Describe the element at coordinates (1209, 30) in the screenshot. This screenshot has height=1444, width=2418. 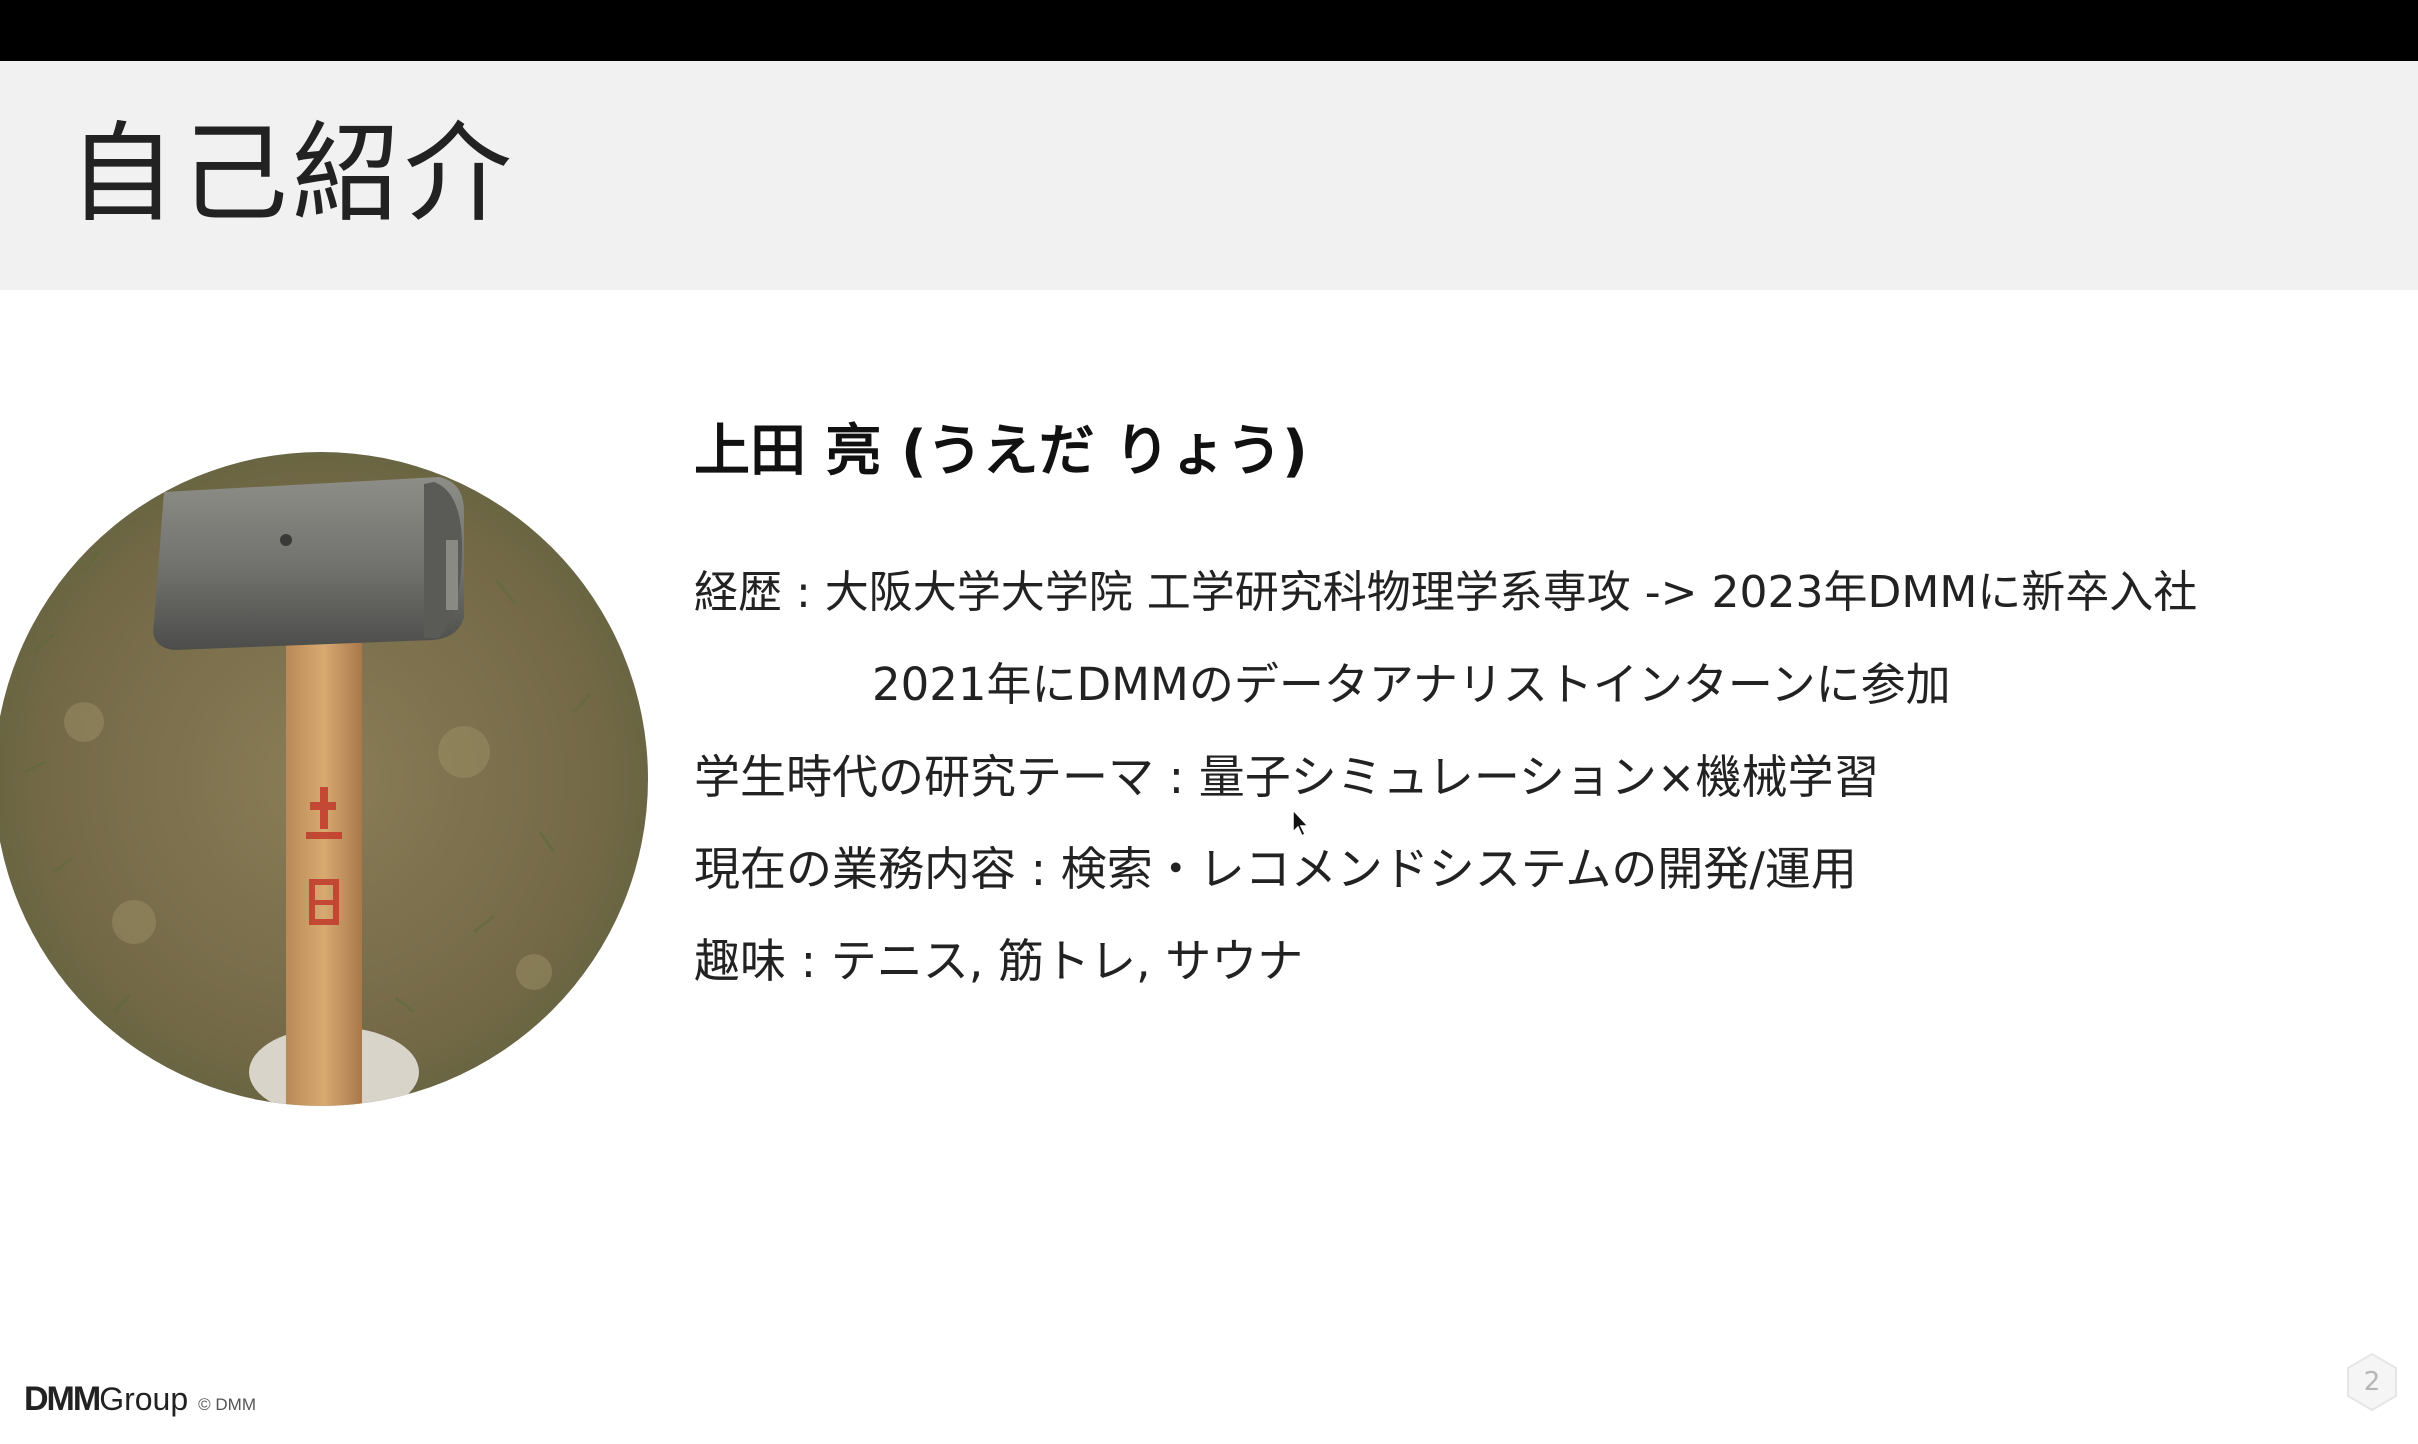
I see `top-black-bar` at that location.